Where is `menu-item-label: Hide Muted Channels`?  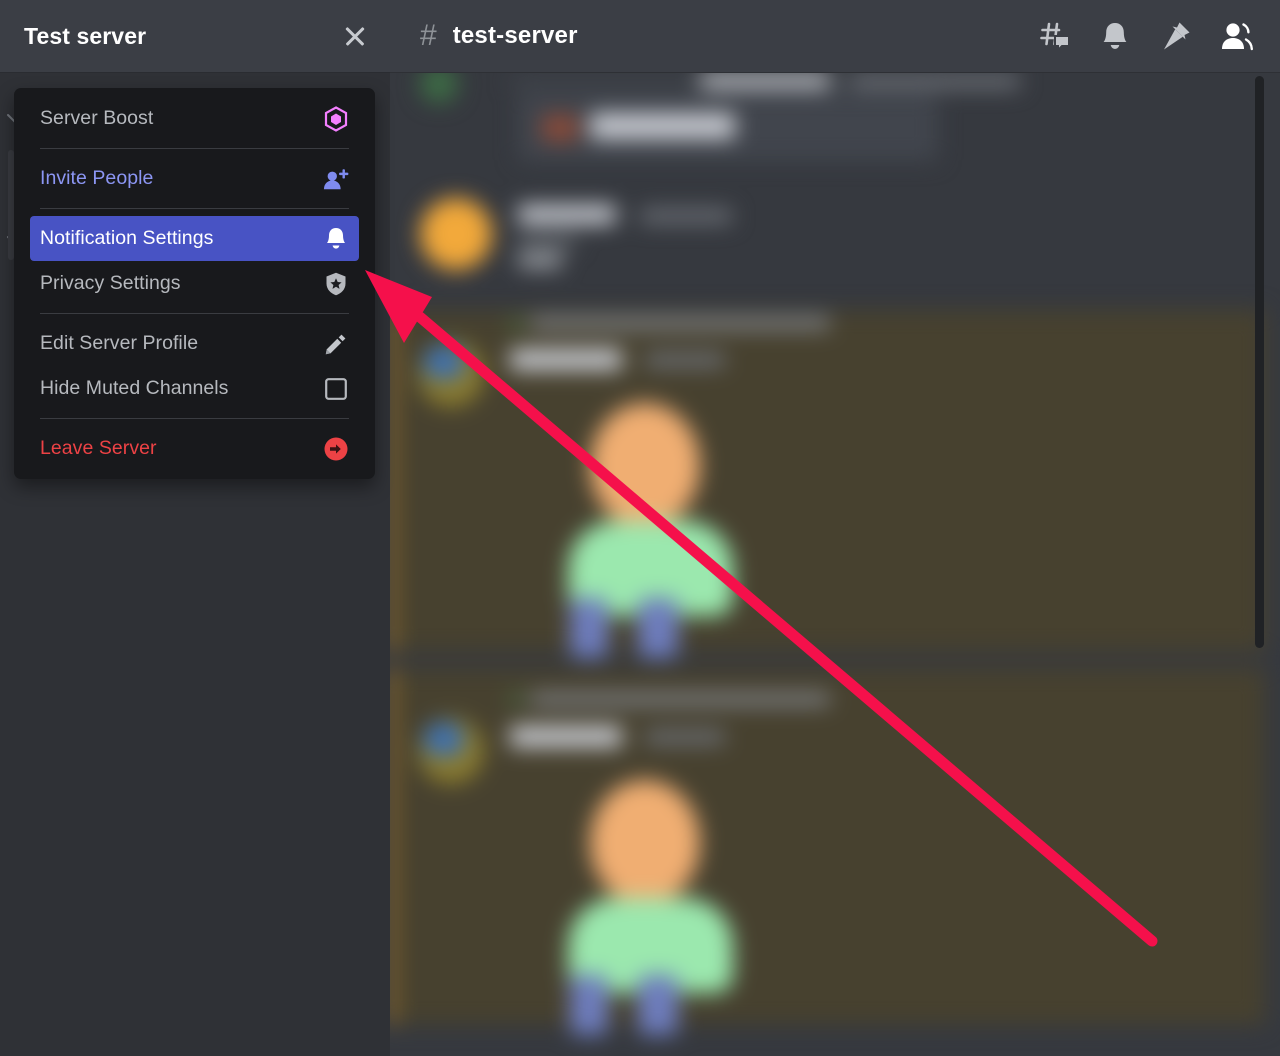
menu-item-label: Hide Muted Channels is located at coordinates (134, 388).